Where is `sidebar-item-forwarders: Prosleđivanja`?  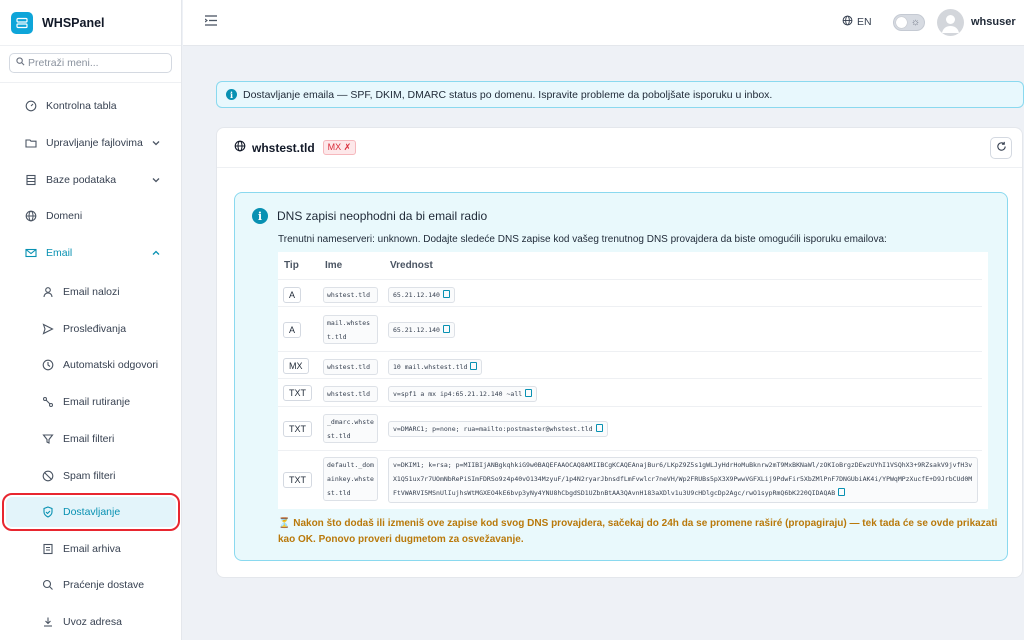
sidebar-item-forwarders: Prosleđivanja is located at coordinates (91, 329).